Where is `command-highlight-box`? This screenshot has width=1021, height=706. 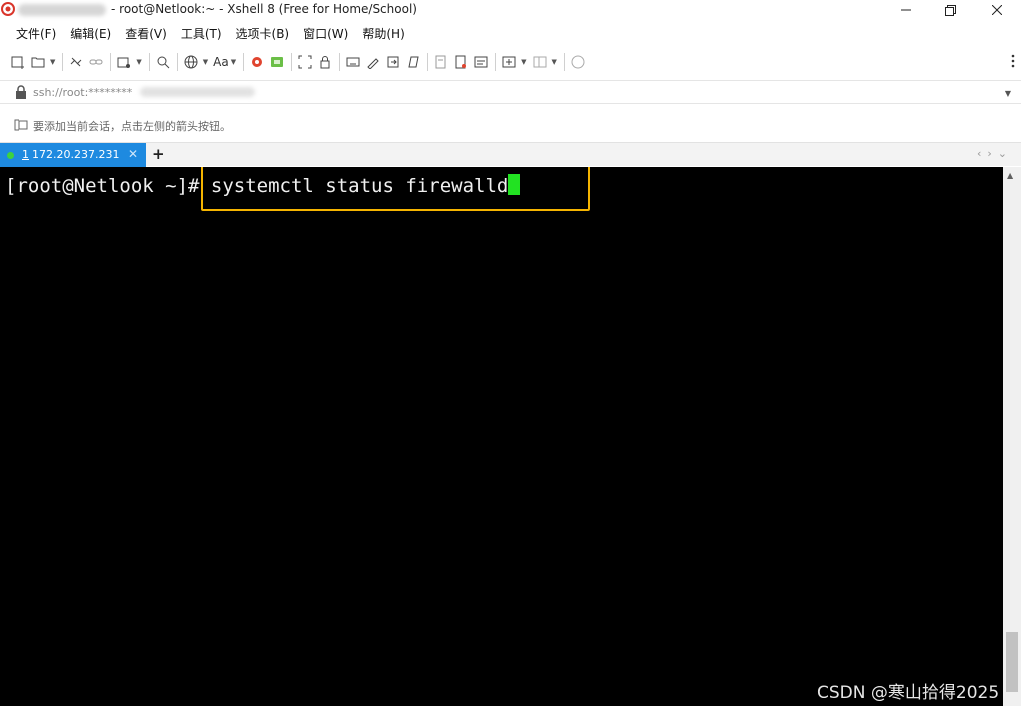 command-highlight-box is located at coordinates (395, 189).